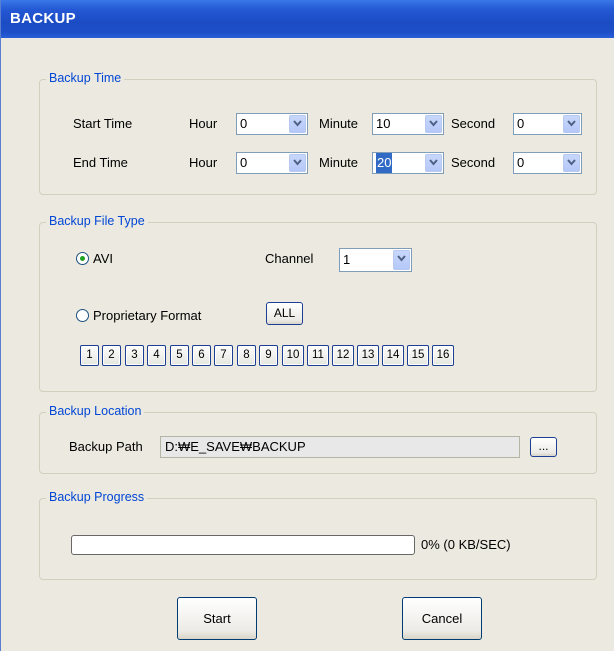 This screenshot has height=651, width=614. Describe the element at coordinates (203, 162) in the screenshot. I see `end-hour-label: Hour` at that location.